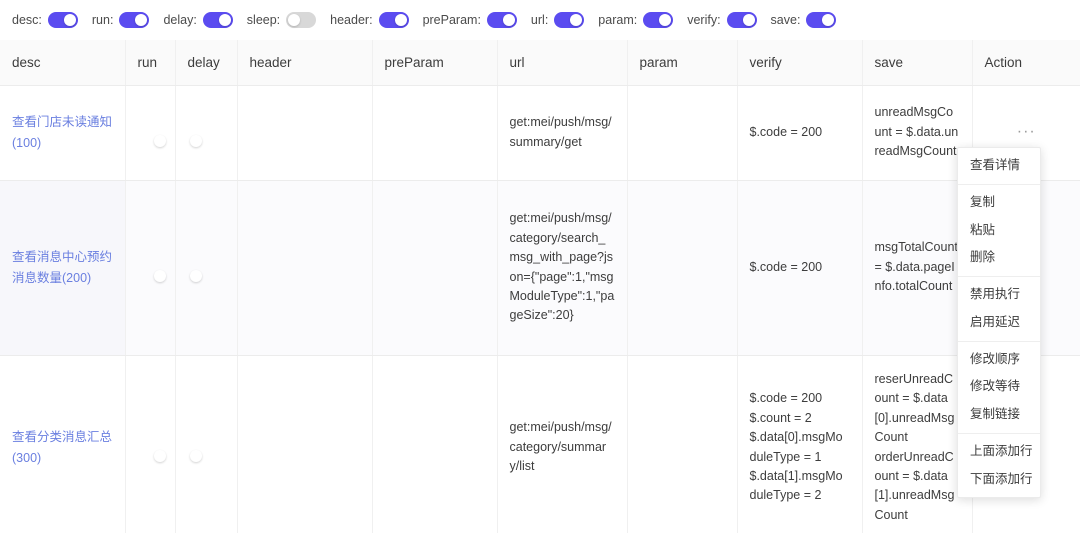 This screenshot has width=1080, height=533. Describe the element at coordinates (562, 444) in the screenshot. I see `cell-url: get:mei/push/msg/category/summary/list` at that location.